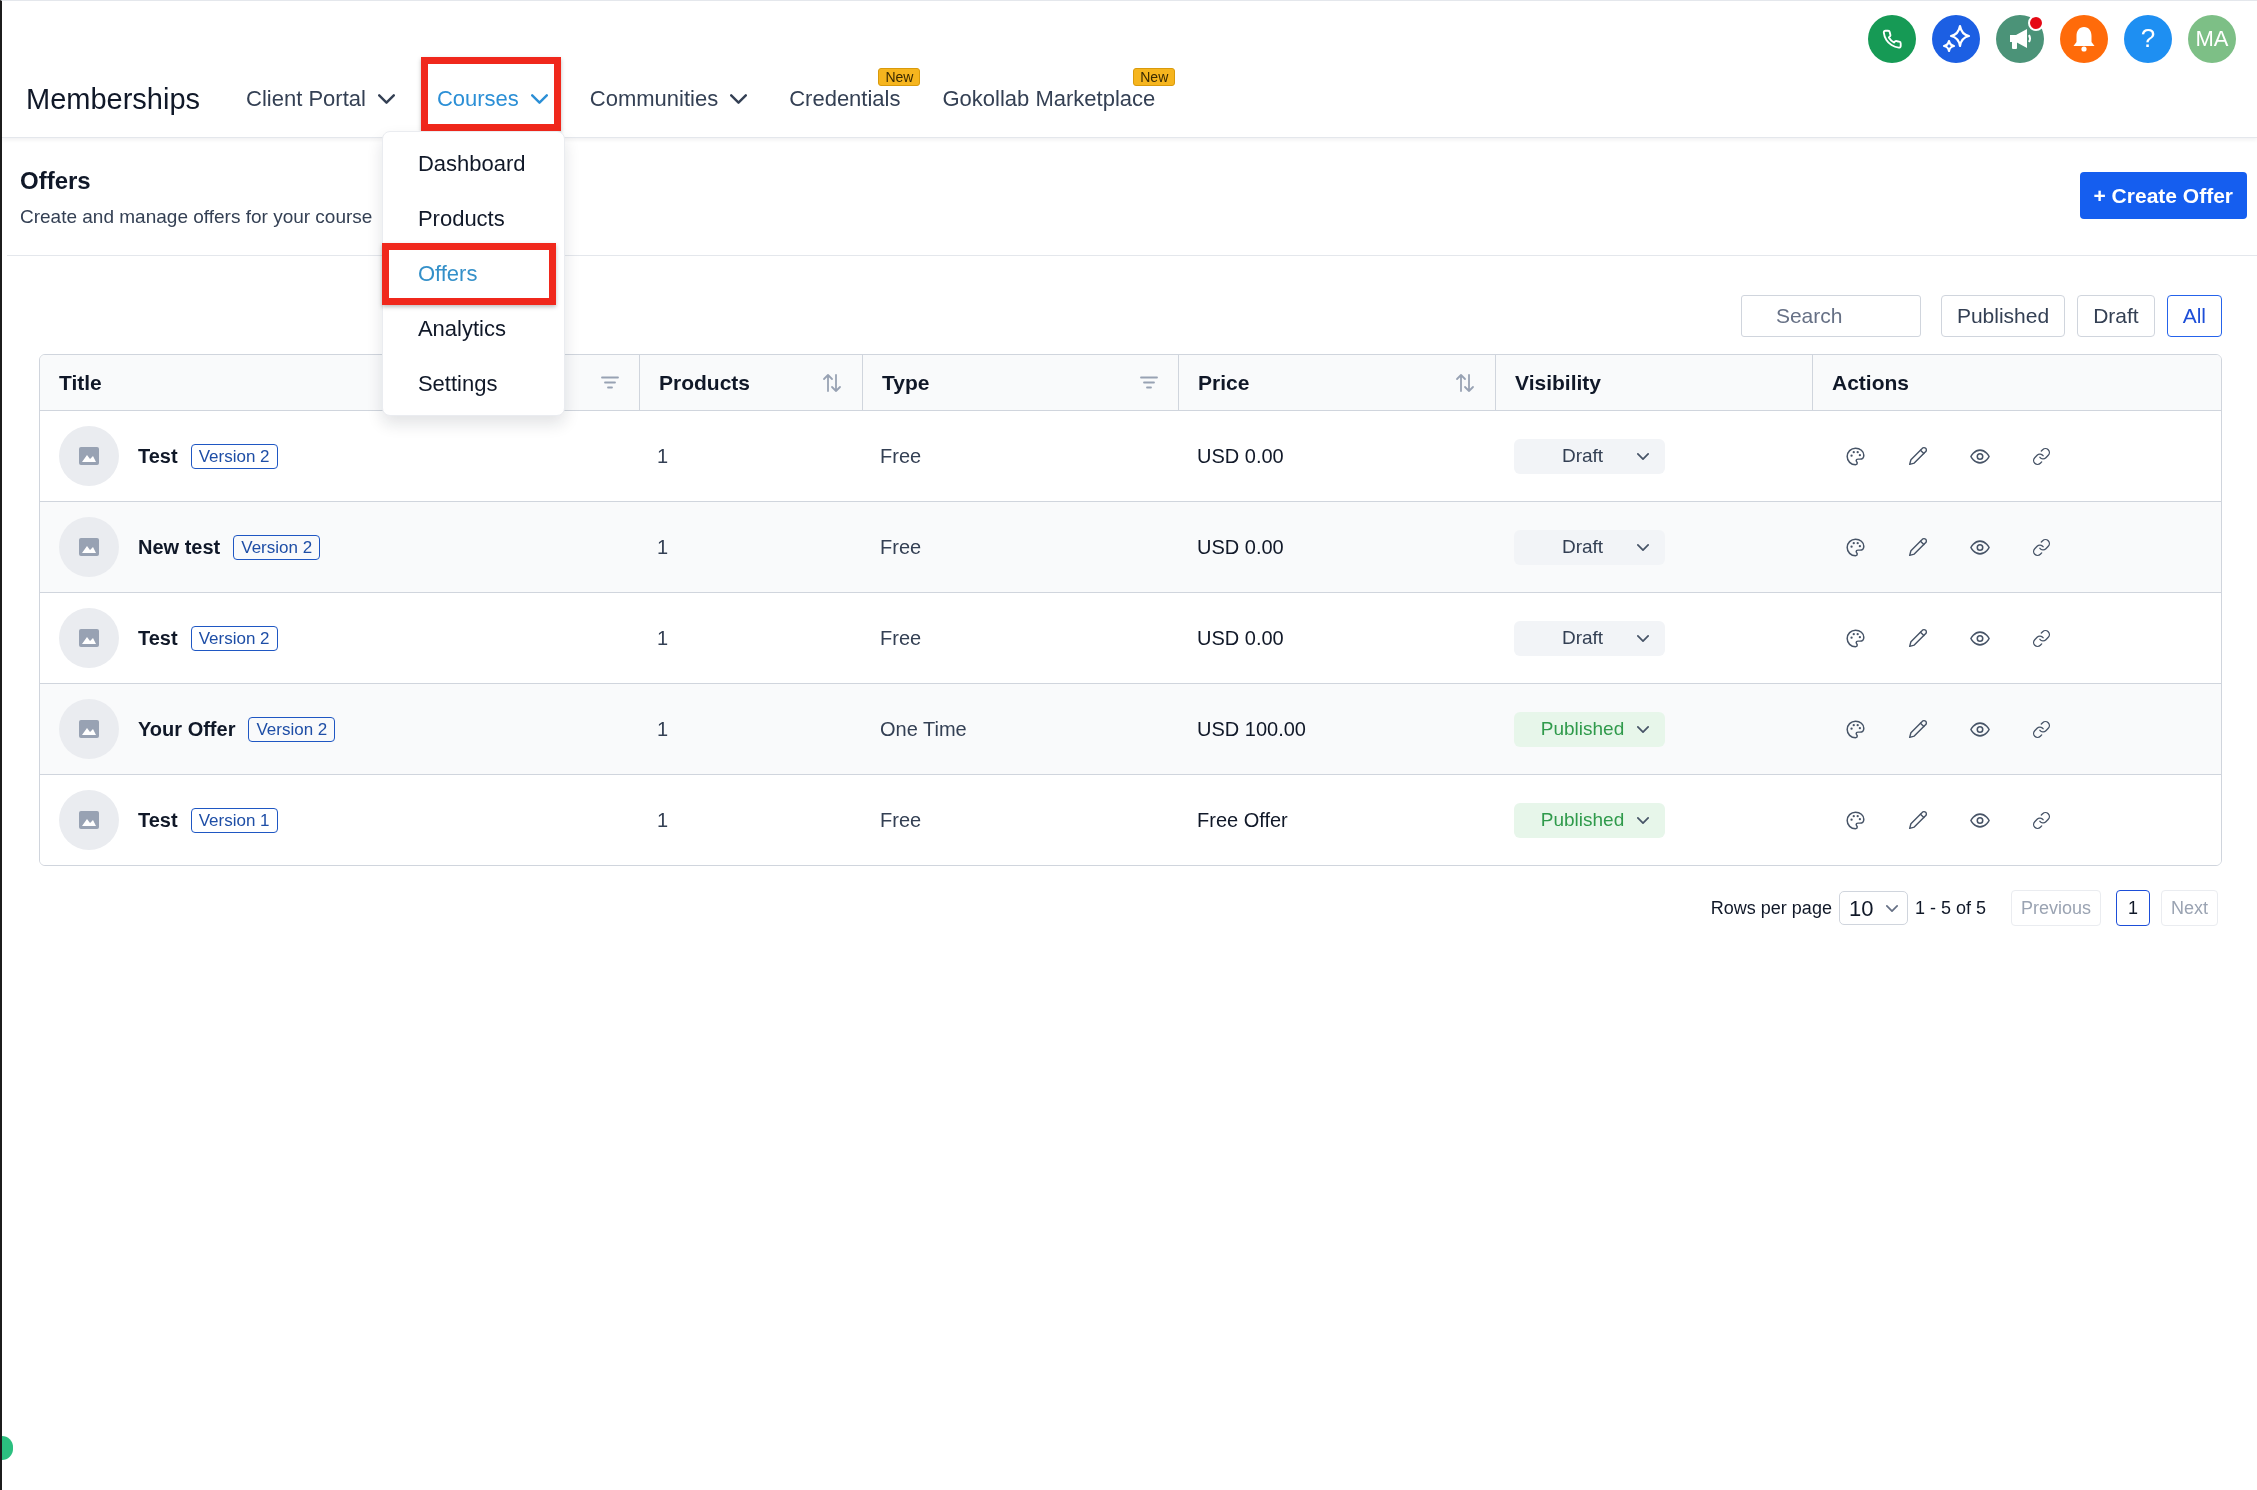 The height and width of the screenshot is (1490, 2257). Describe the element at coordinates (196, 217) in the screenshot. I see `page-subtitle: Create and manage offers for your course` at that location.